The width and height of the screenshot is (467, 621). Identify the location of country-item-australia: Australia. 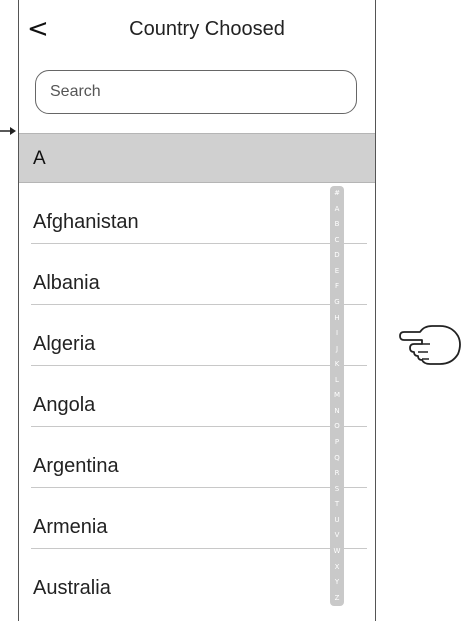
(197, 579).